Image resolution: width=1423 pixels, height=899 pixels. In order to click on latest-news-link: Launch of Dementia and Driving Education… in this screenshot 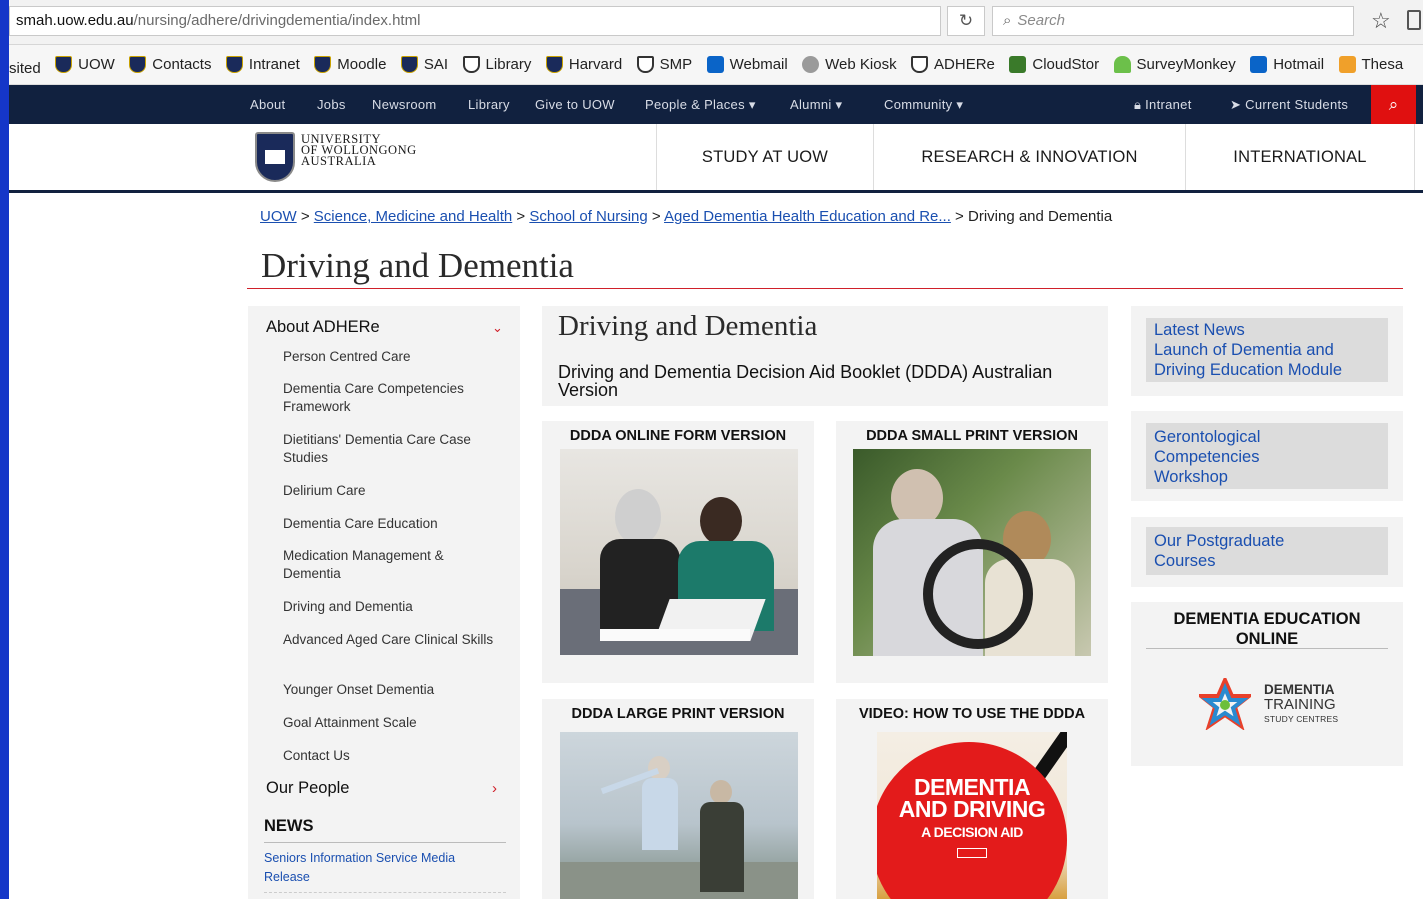, I will do `click(1267, 360)`.